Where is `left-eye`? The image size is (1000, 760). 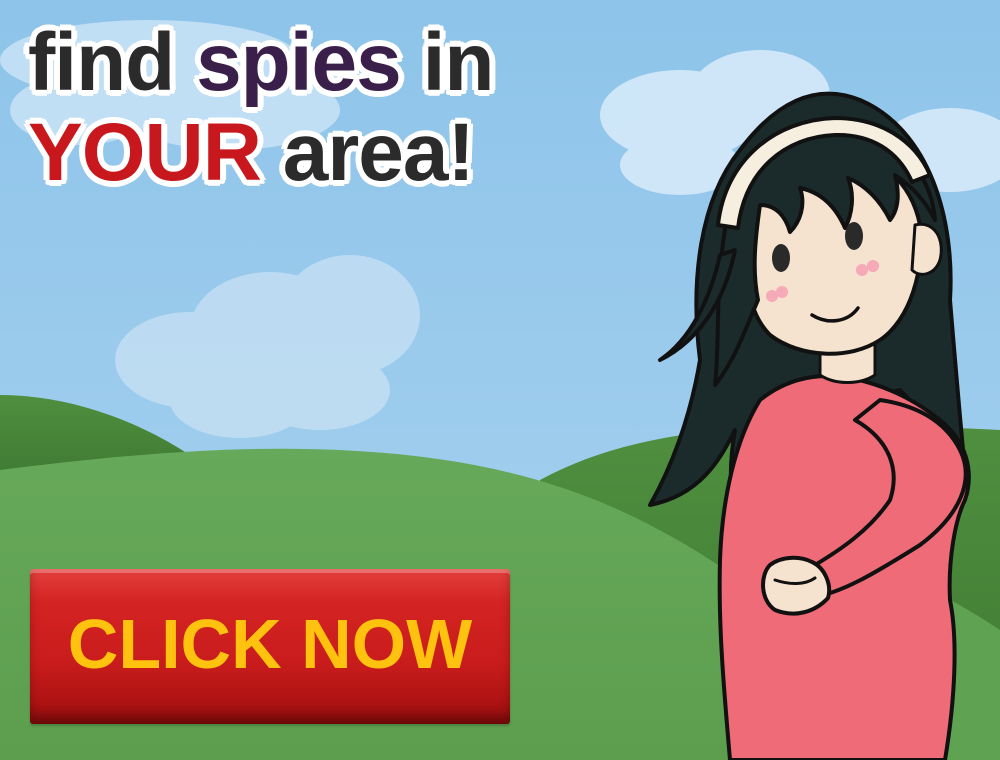 left-eye is located at coordinates (781, 258).